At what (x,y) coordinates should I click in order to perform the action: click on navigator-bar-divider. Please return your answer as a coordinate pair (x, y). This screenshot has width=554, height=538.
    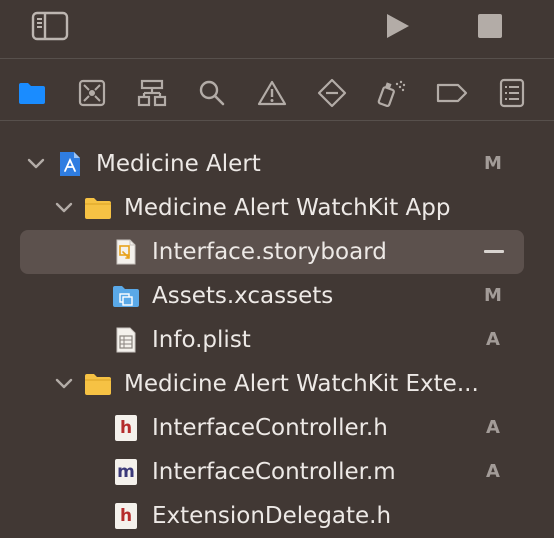
    Looking at the image, I should click on (277, 120).